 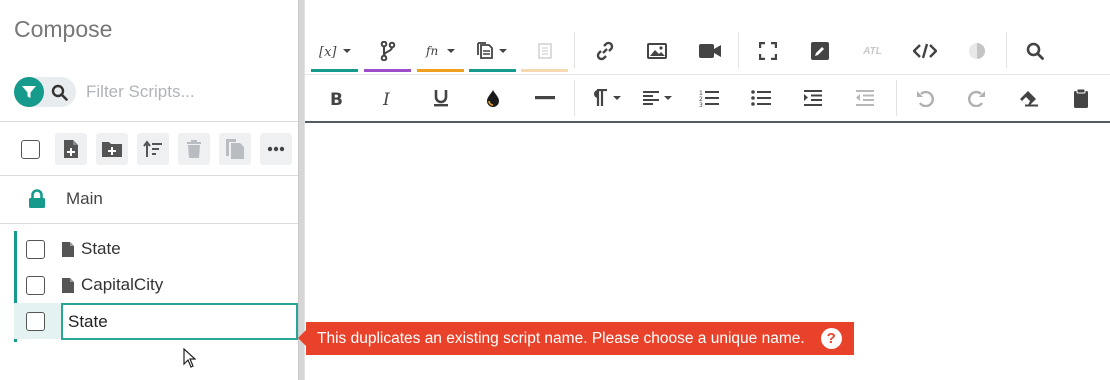 What do you see at coordinates (707, 122) in the screenshot?
I see `toolbar-bottom-border` at bounding box center [707, 122].